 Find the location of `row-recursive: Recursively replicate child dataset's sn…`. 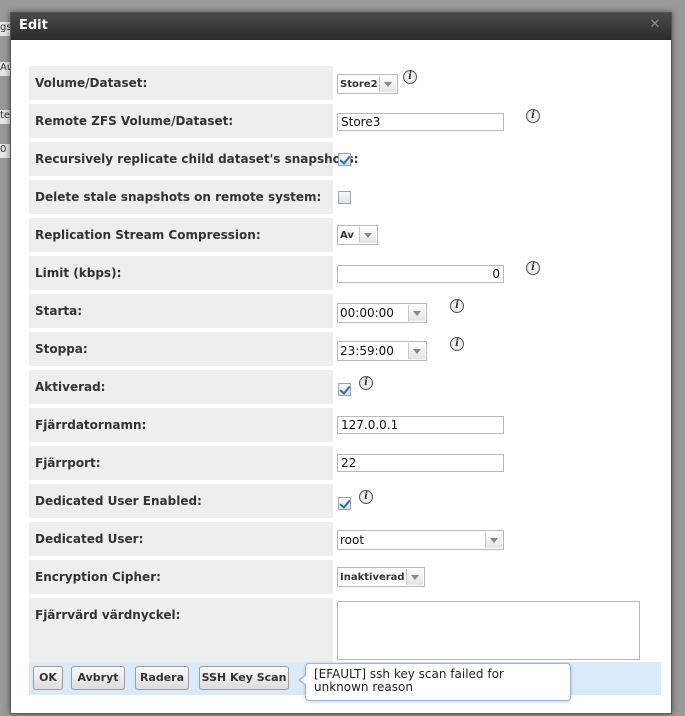

row-recursive: Recursively replicate child dataset's sn… is located at coordinates (335, 159).